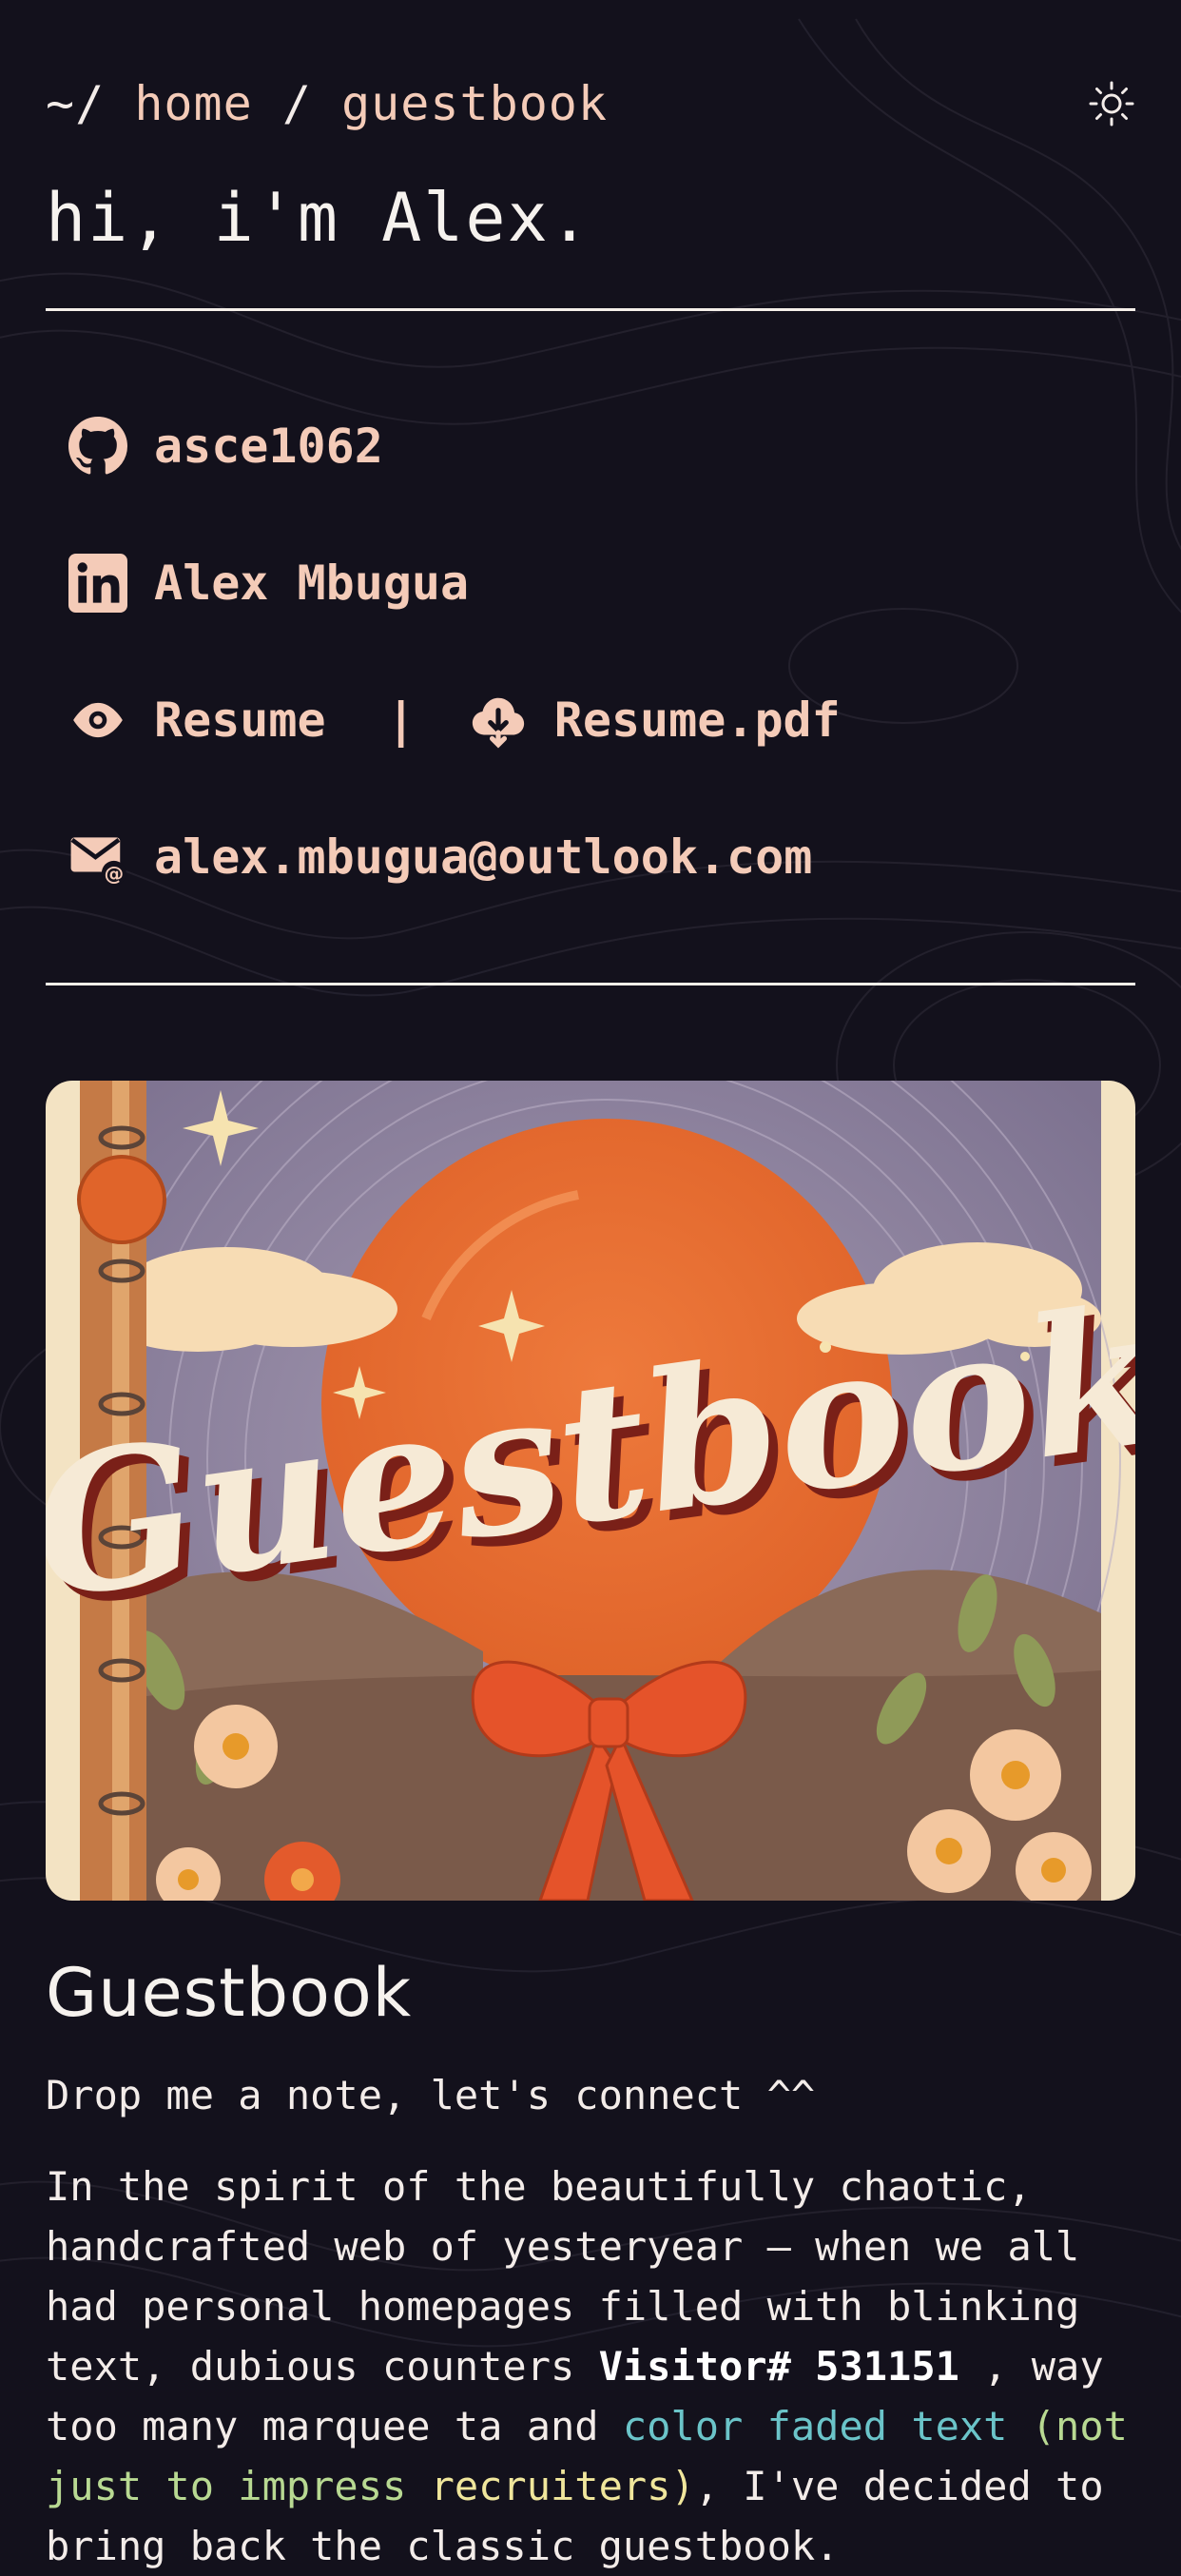  What do you see at coordinates (590, 447) in the screenshot?
I see `github-link: asce1062` at bounding box center [590, 447].